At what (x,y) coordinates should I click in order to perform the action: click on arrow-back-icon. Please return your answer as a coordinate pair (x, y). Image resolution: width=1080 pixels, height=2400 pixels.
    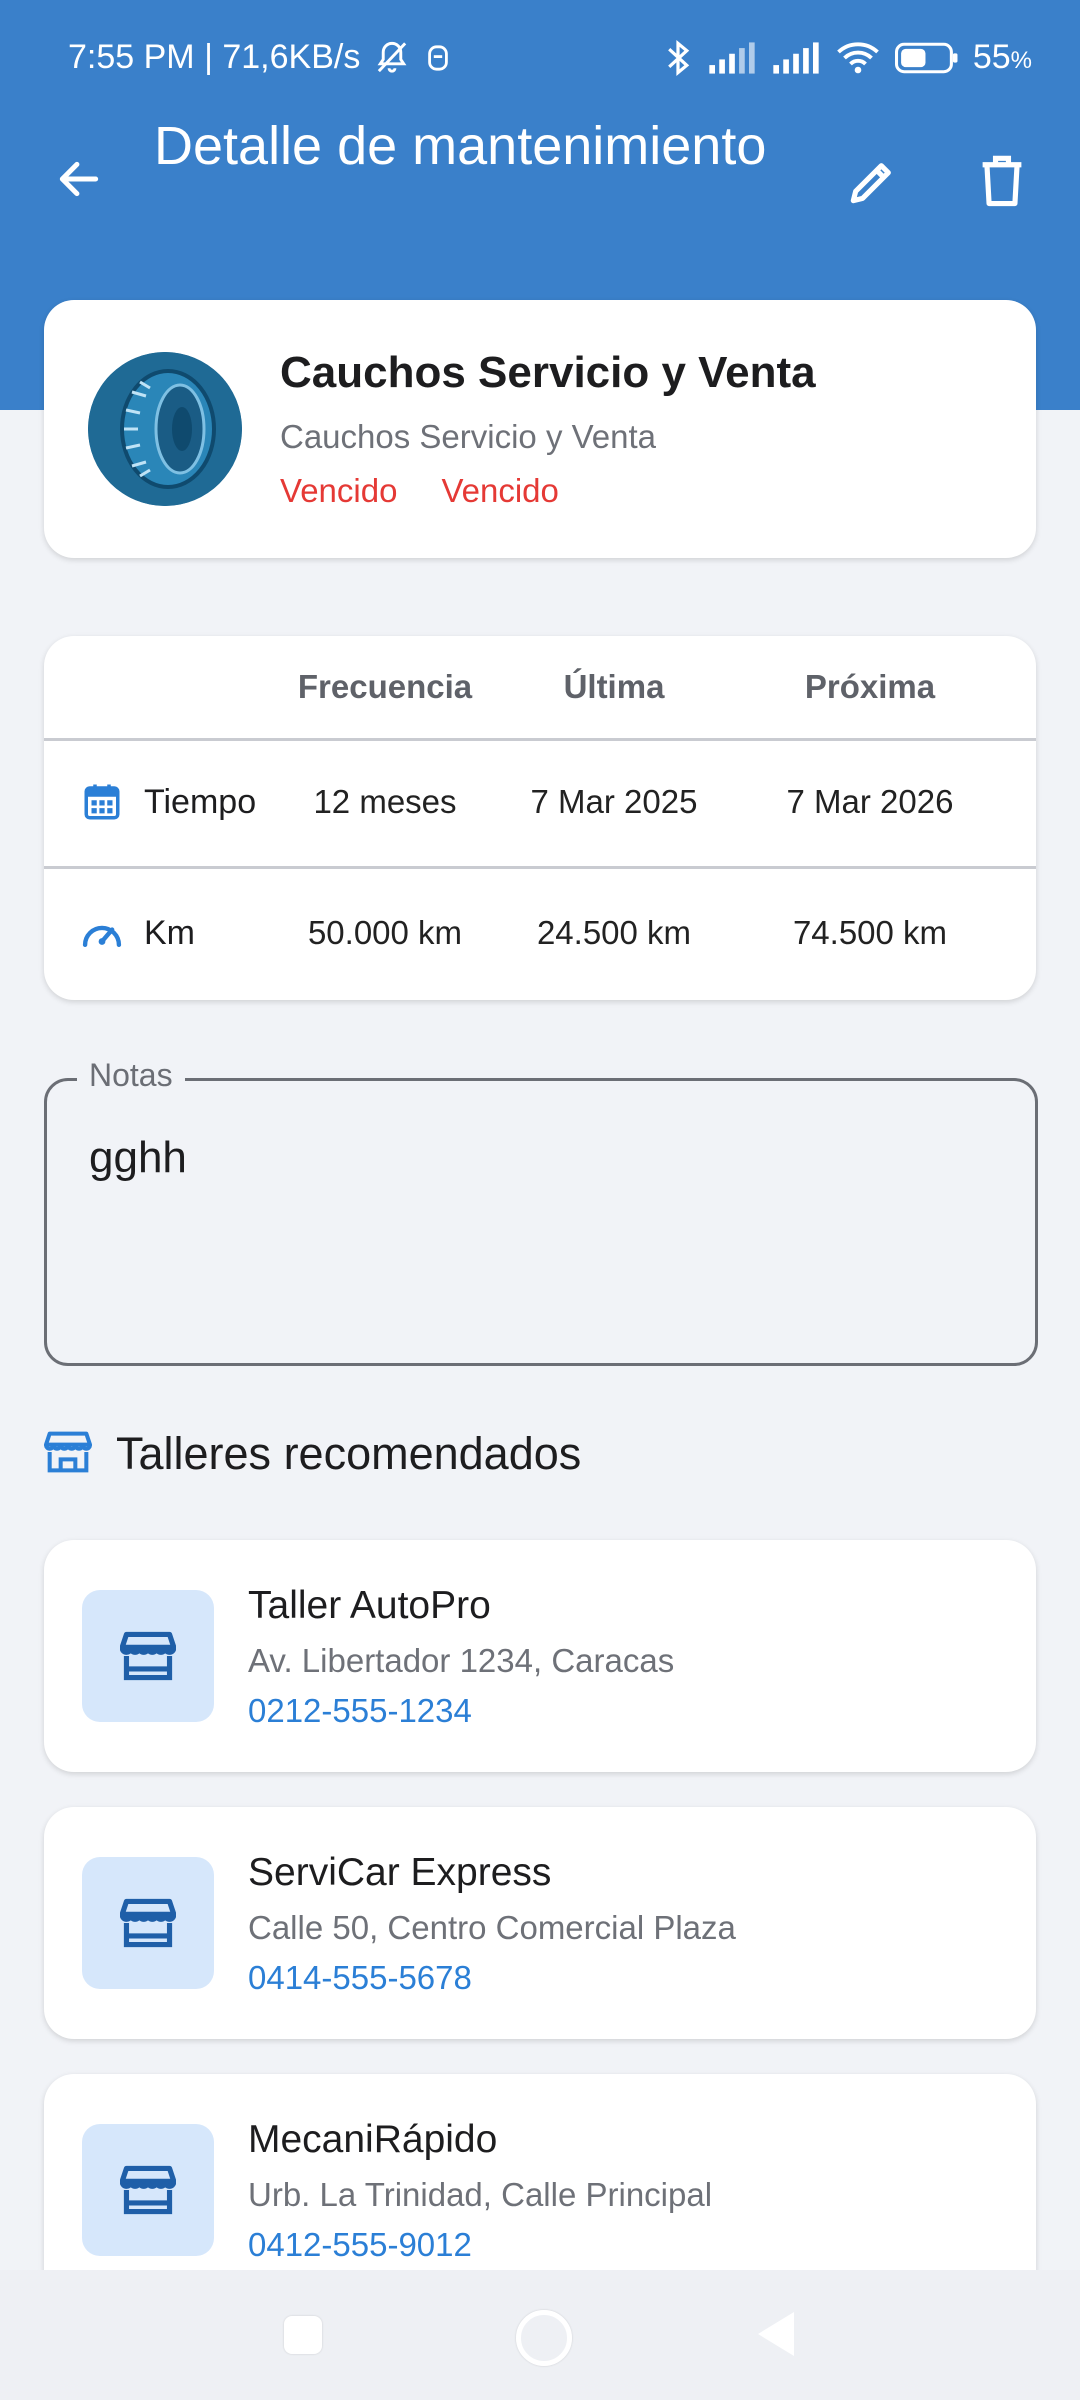
    Looking at the image, I should click on (79, 179).